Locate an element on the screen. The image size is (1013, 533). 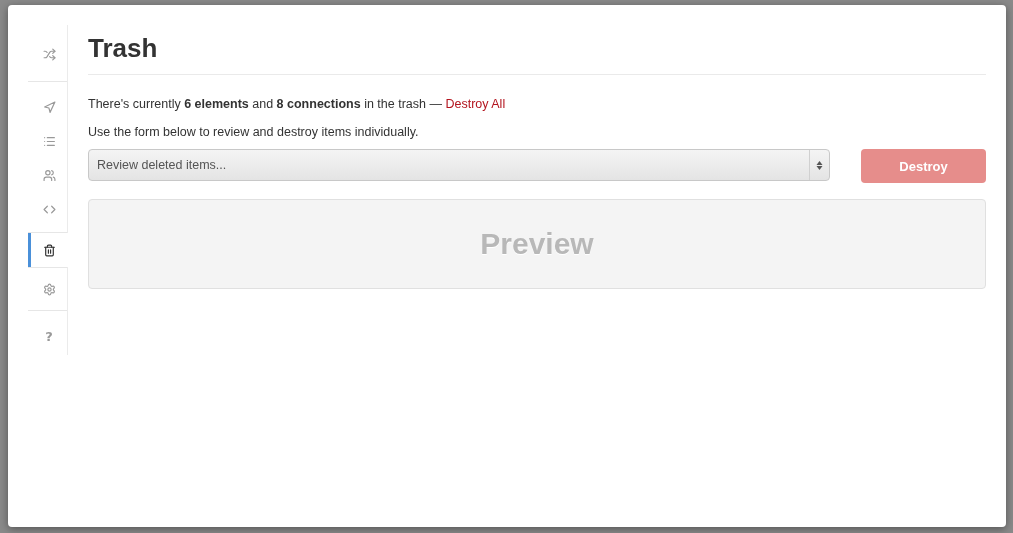
list-icon is located at coordinates (49, 141).